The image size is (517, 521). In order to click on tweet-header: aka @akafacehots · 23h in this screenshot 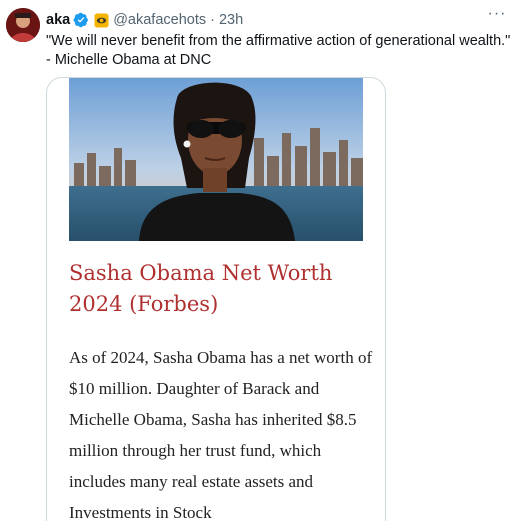, I will do `click(144, 20)`.